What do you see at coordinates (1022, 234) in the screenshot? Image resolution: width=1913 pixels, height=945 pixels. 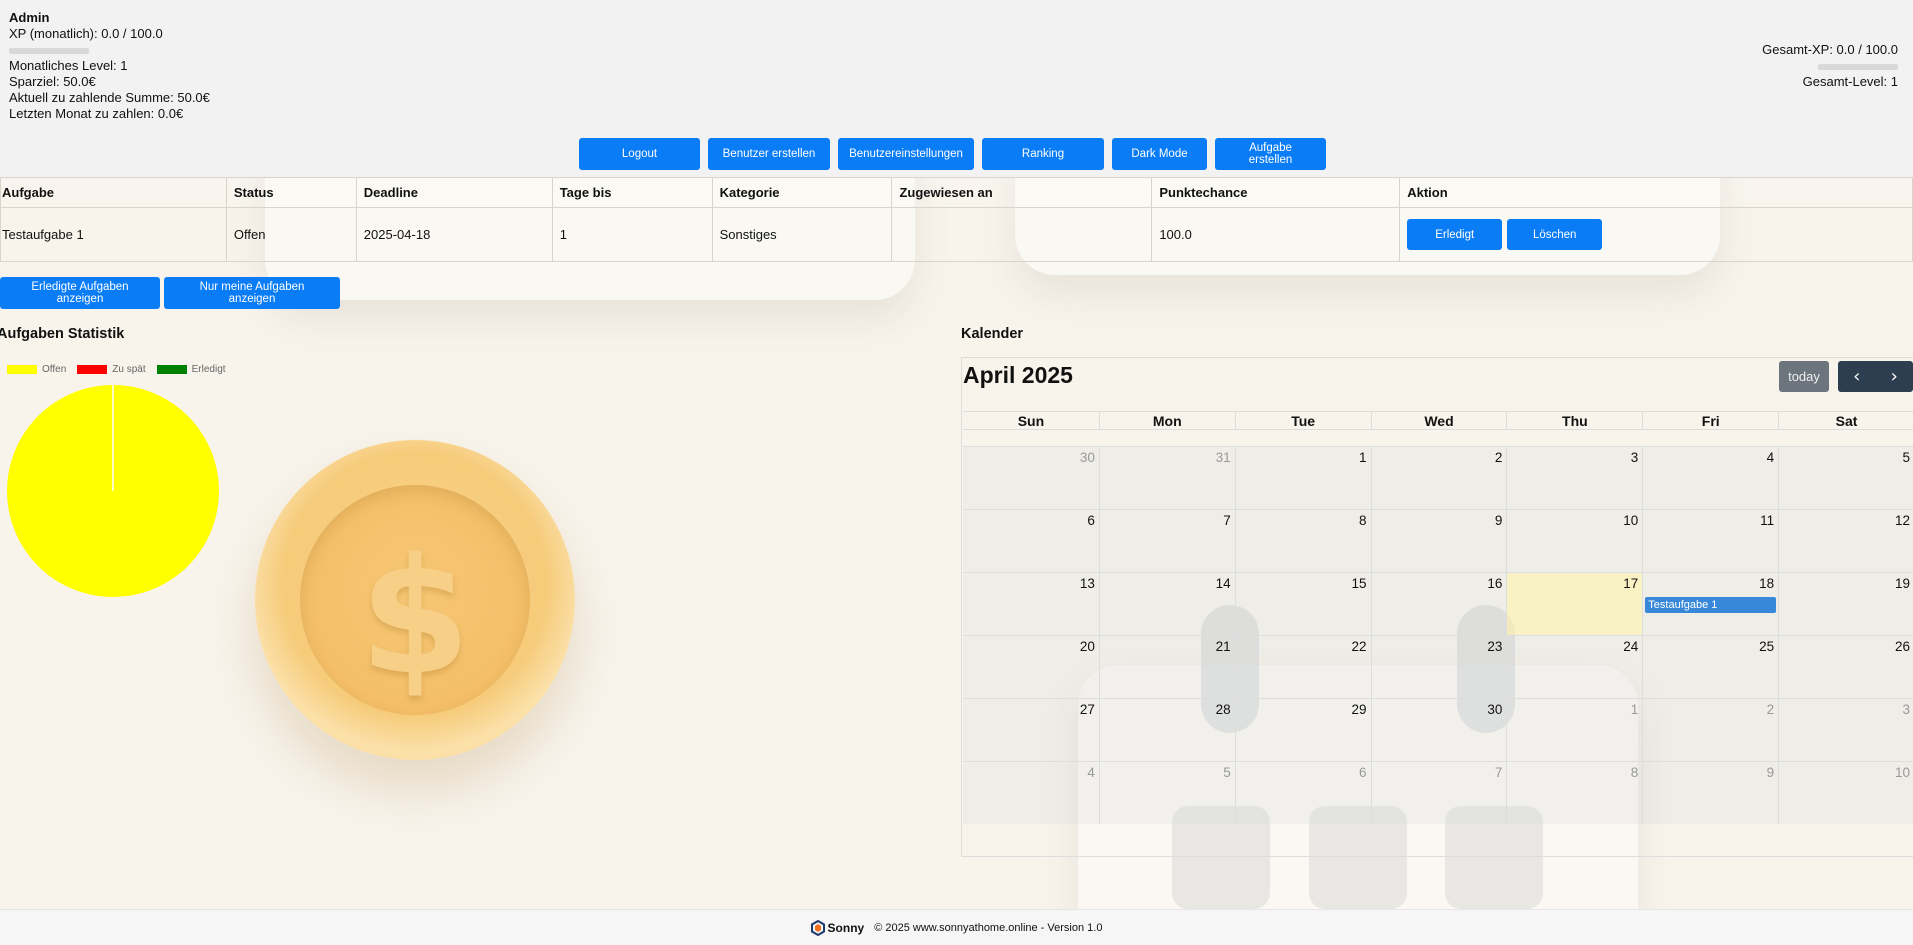 I see `task-assigned` at bounding box center [1022, 234].